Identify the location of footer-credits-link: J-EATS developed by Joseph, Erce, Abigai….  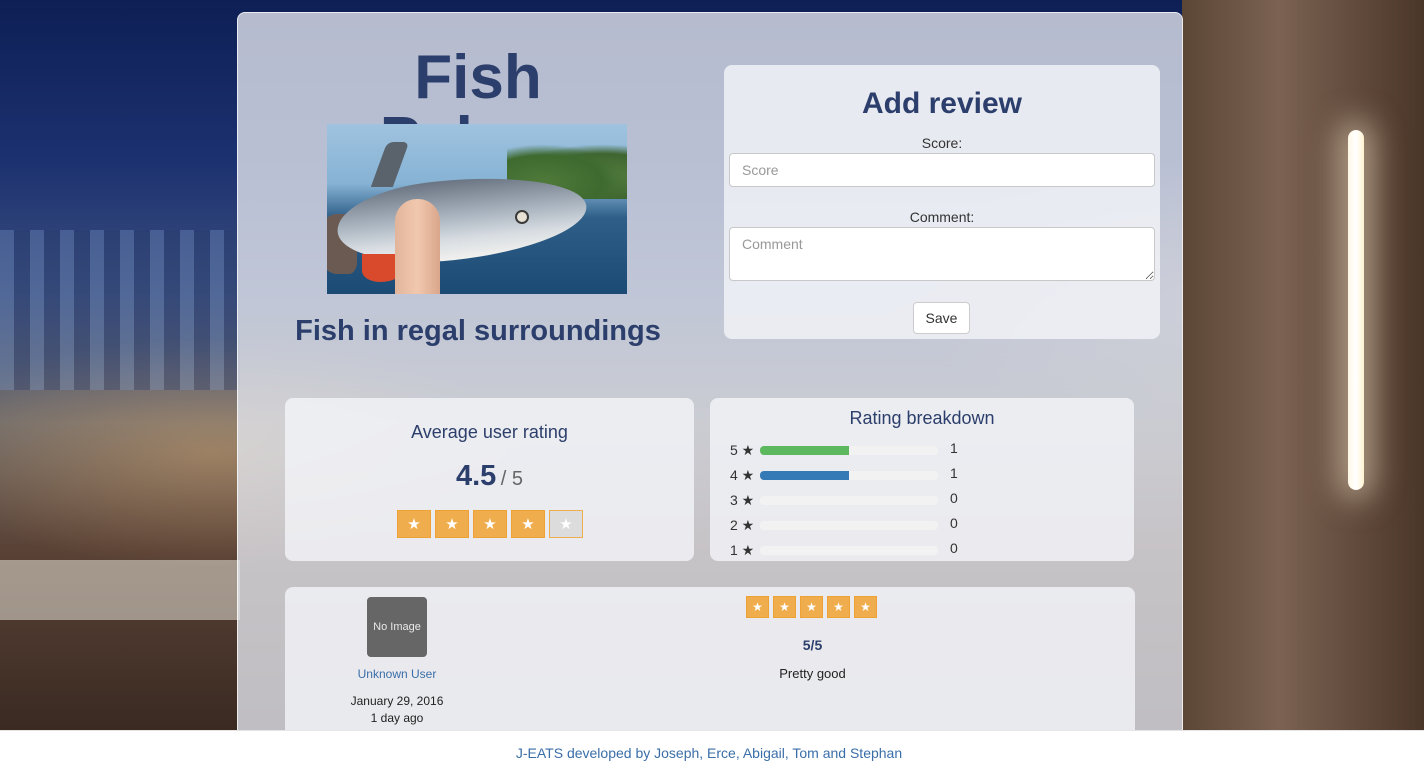
(709, 753).